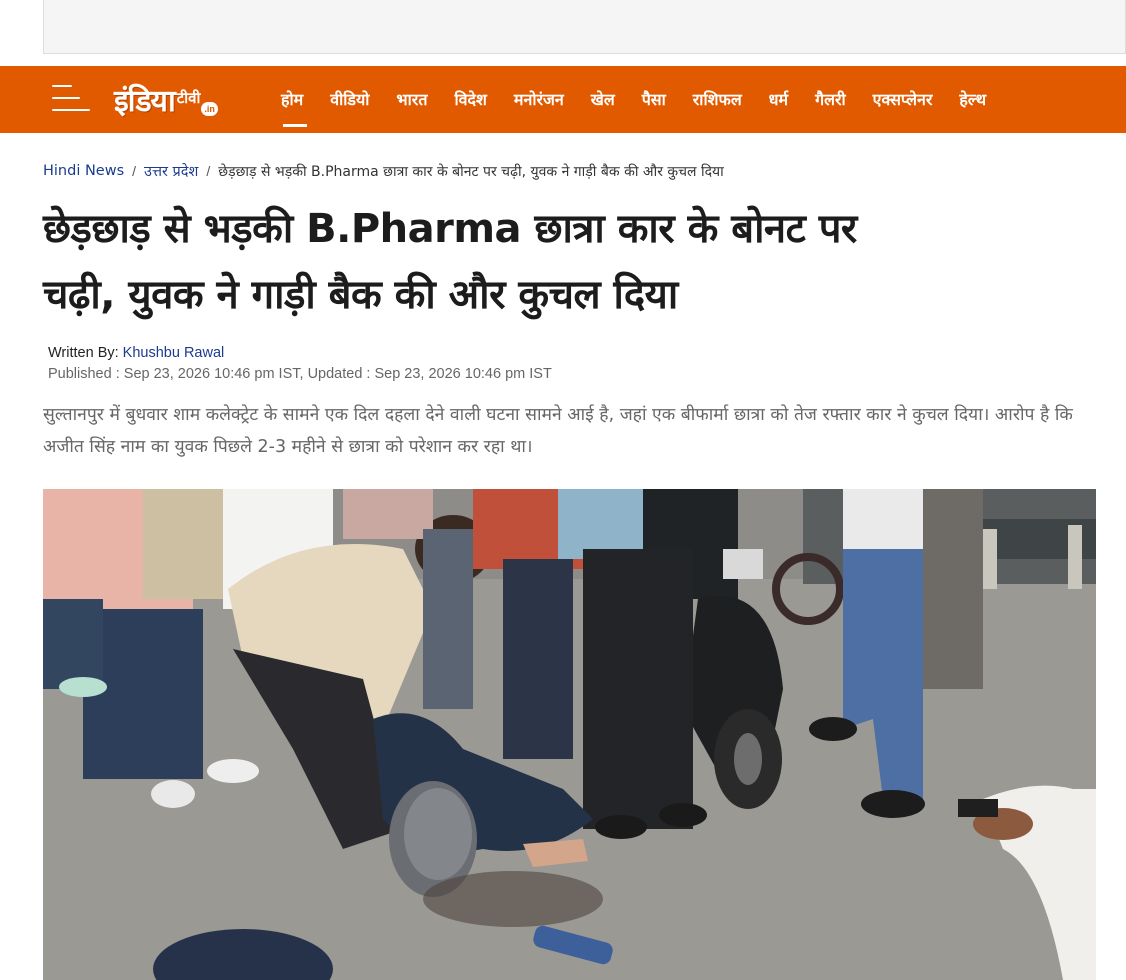 The width and height of the screenshot is (1126, 980). Describe the element at coordinates (83, 171) in the screenshot. I see `breadcrumb-home-link: Hindi News` at that location.